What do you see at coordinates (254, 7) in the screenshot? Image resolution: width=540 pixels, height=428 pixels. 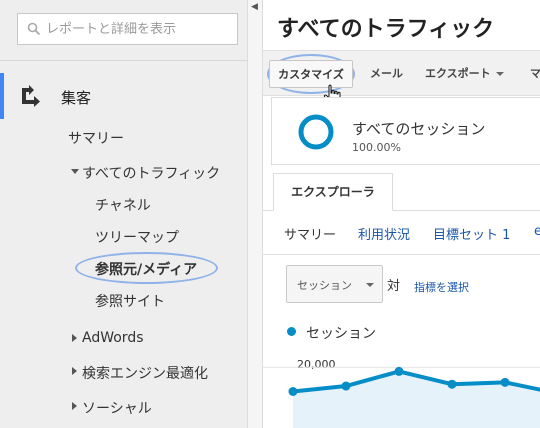 I see `chevron-left-icon: ◀` at bounding box center [254, 7].